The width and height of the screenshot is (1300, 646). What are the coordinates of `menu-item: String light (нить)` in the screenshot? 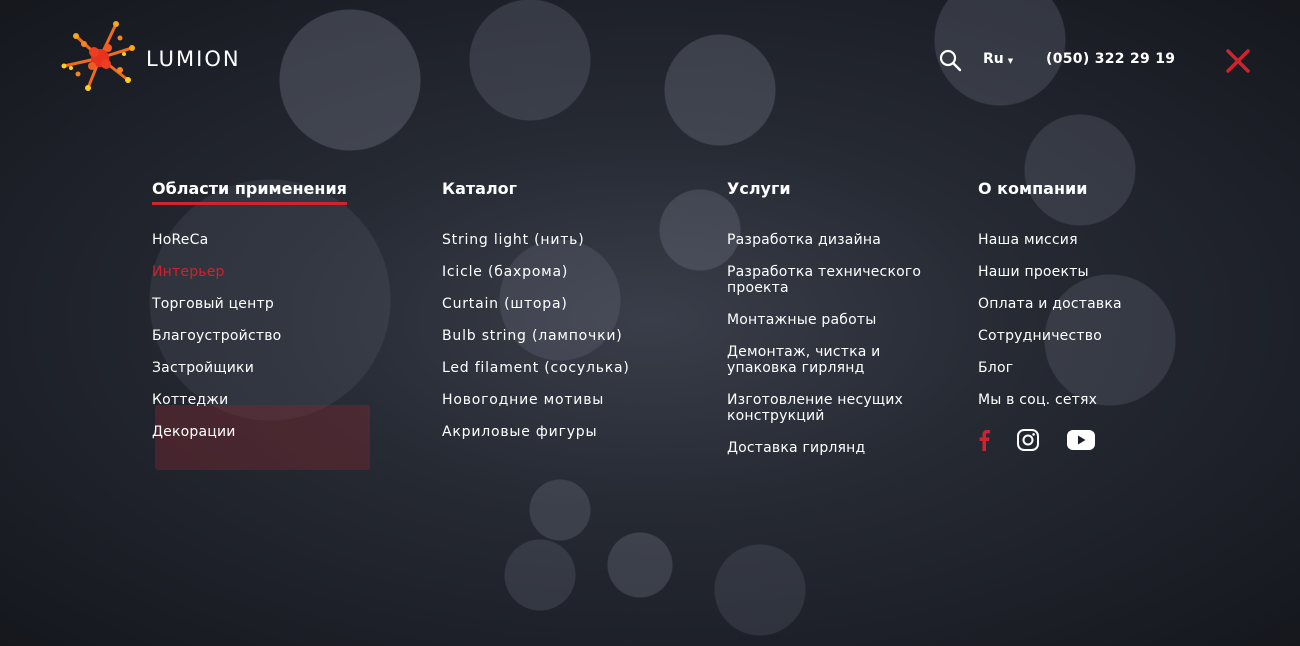 It's located at (536, 240).